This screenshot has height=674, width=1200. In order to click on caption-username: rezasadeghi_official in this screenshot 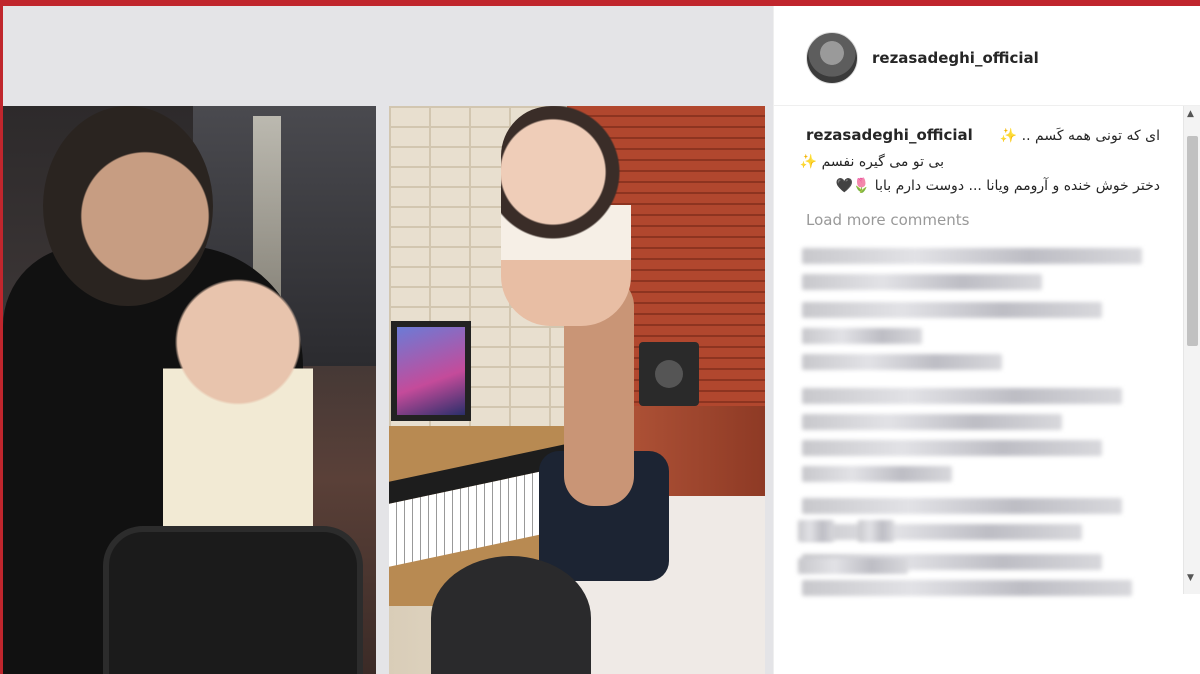, I will do `click(889, 135)`.